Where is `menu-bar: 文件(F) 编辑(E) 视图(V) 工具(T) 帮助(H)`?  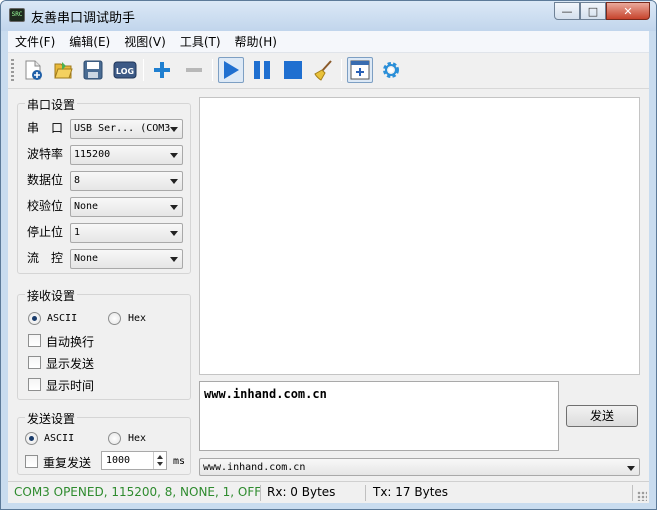
menu-bar: 文件(F) 编辑(E) 视图(V) 工具(T) 帮助(H) is located at coordinates (328, 42).